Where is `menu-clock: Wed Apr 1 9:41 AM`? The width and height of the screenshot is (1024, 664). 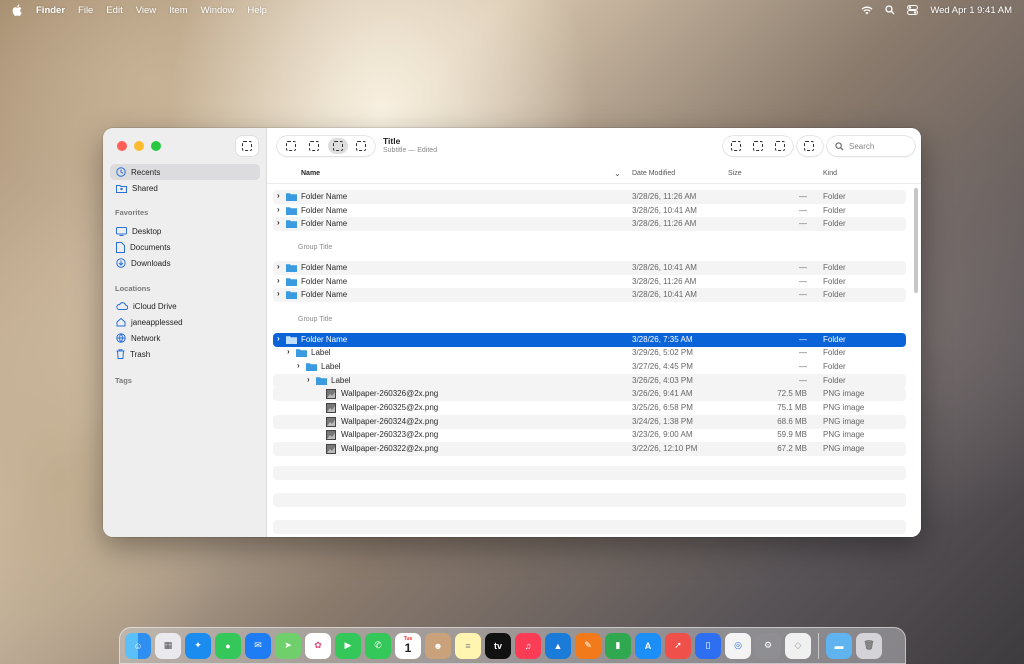 menu-clock: Wed Apr 1 9:41 AM is located at coordinates (971, 10).